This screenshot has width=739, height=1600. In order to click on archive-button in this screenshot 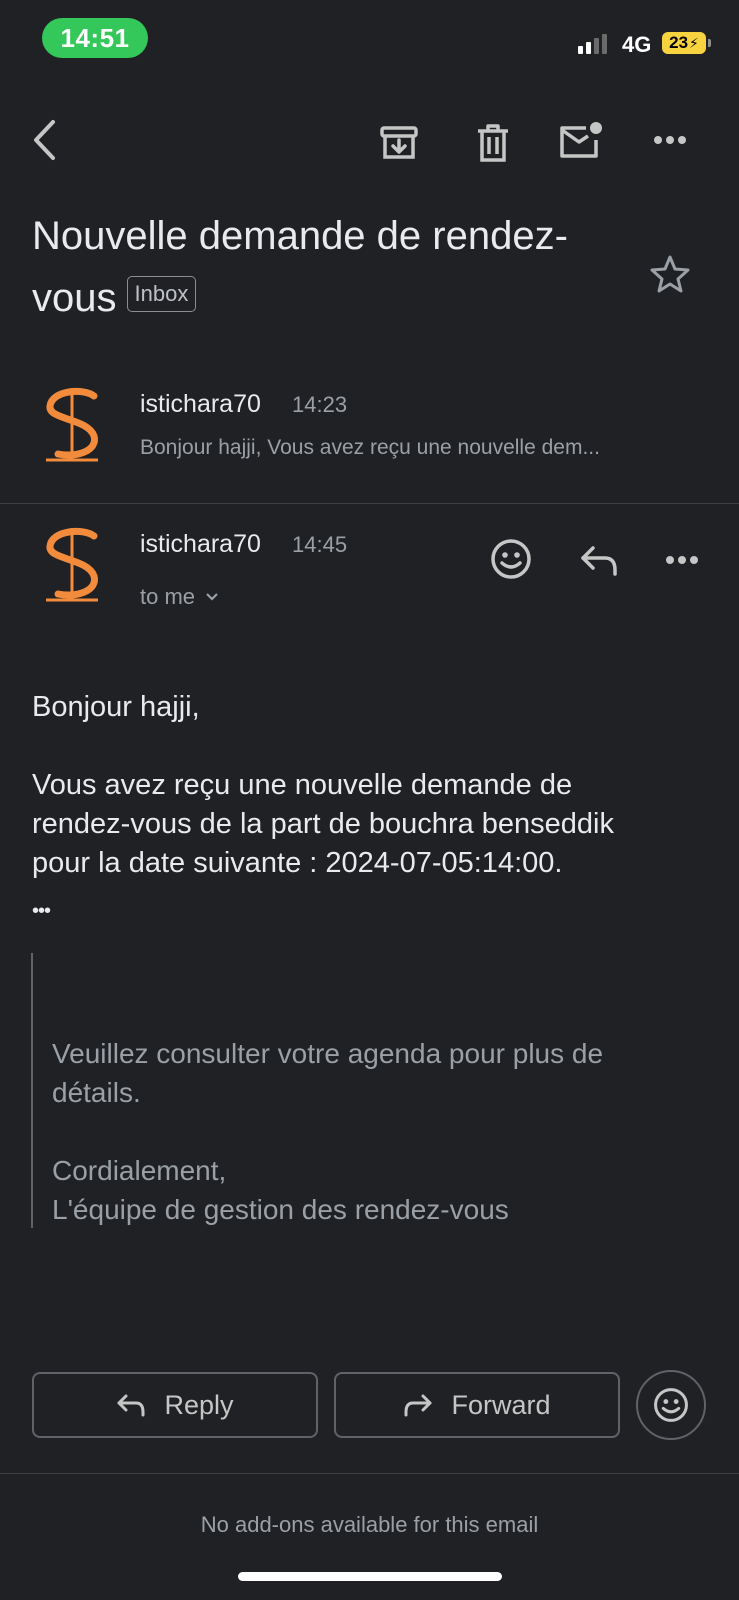, I will do `click(399, 143)`.